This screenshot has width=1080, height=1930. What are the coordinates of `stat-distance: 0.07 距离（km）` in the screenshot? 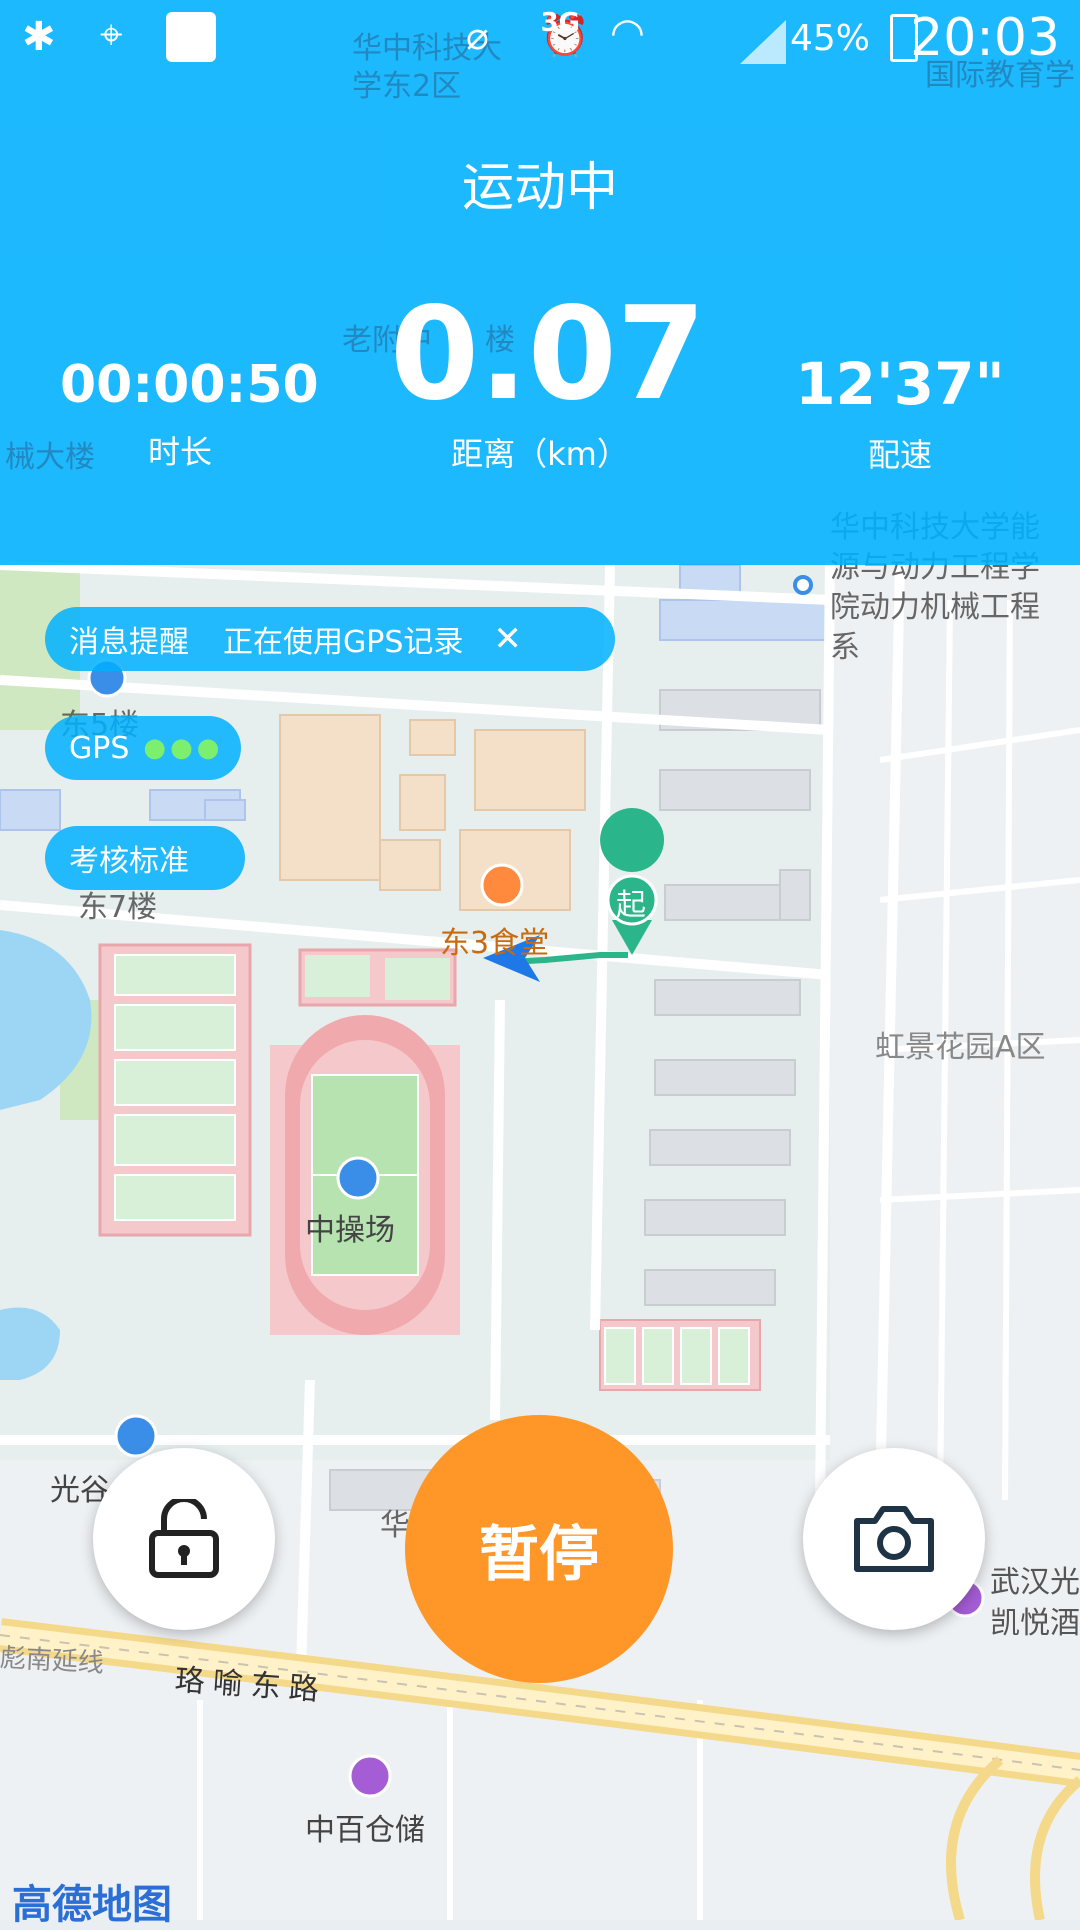 It's located at (548, 377).